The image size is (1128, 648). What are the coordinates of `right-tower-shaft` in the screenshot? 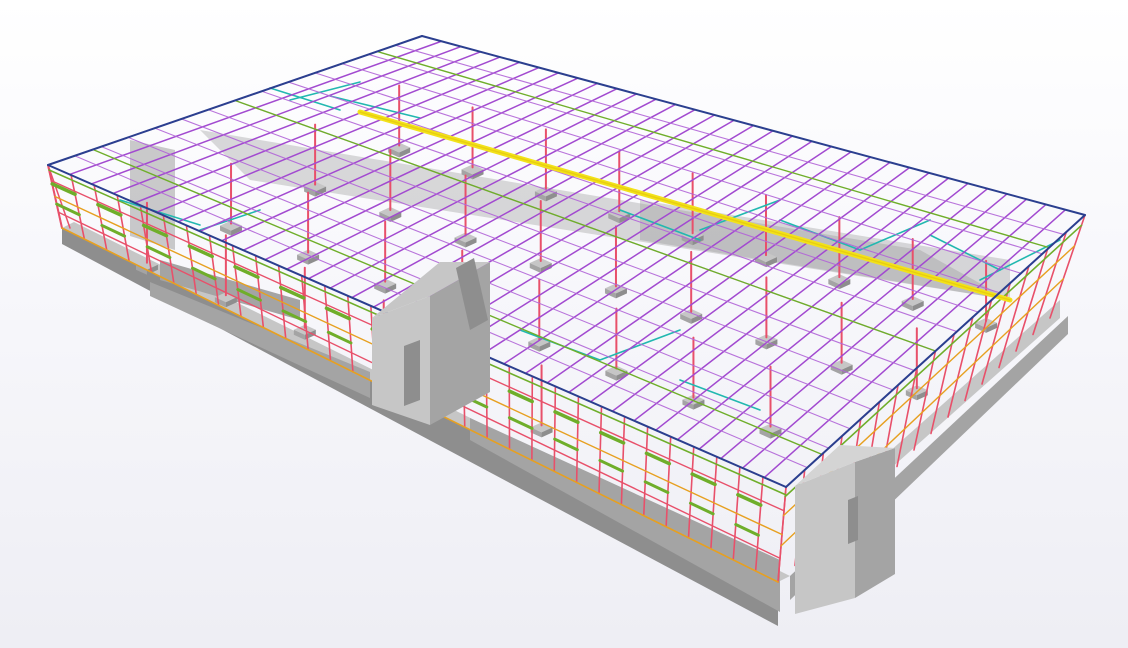 It's located at (853, 520).